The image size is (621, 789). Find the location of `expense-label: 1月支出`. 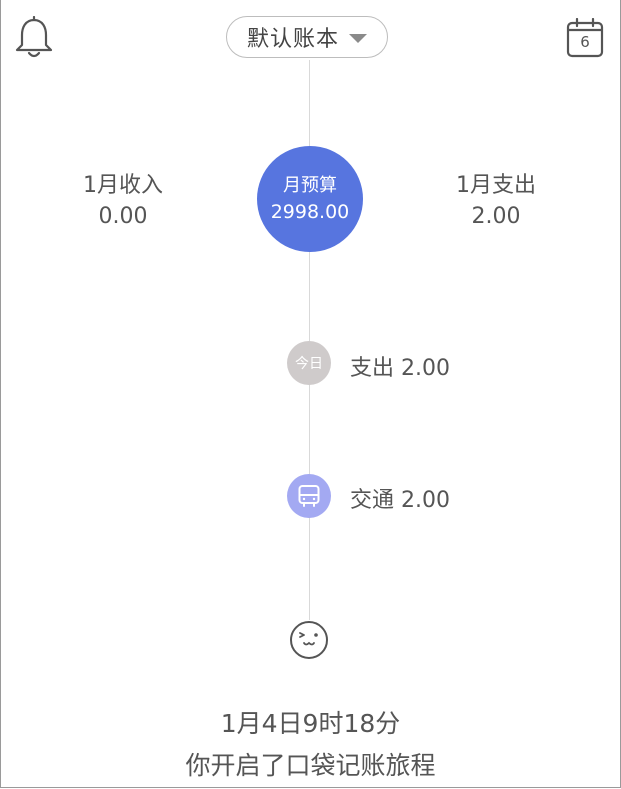

expense-label: 1月支出 is located at coordinates (496, 185).